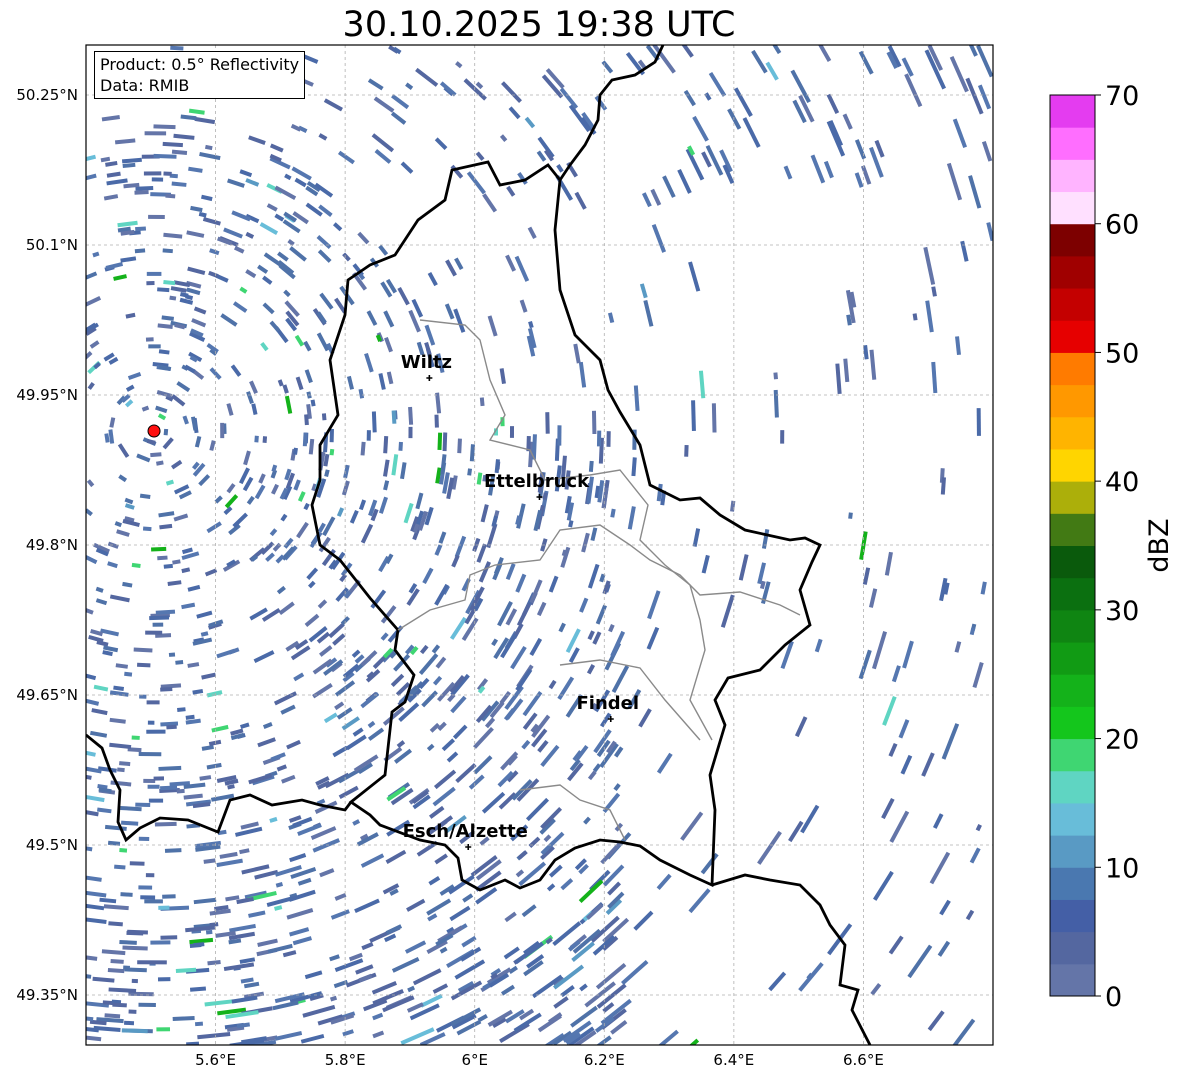  Describe the element at coordinates (1122, 225) in the screenshot. I see `colorbar-tick-label: 60` at that location.